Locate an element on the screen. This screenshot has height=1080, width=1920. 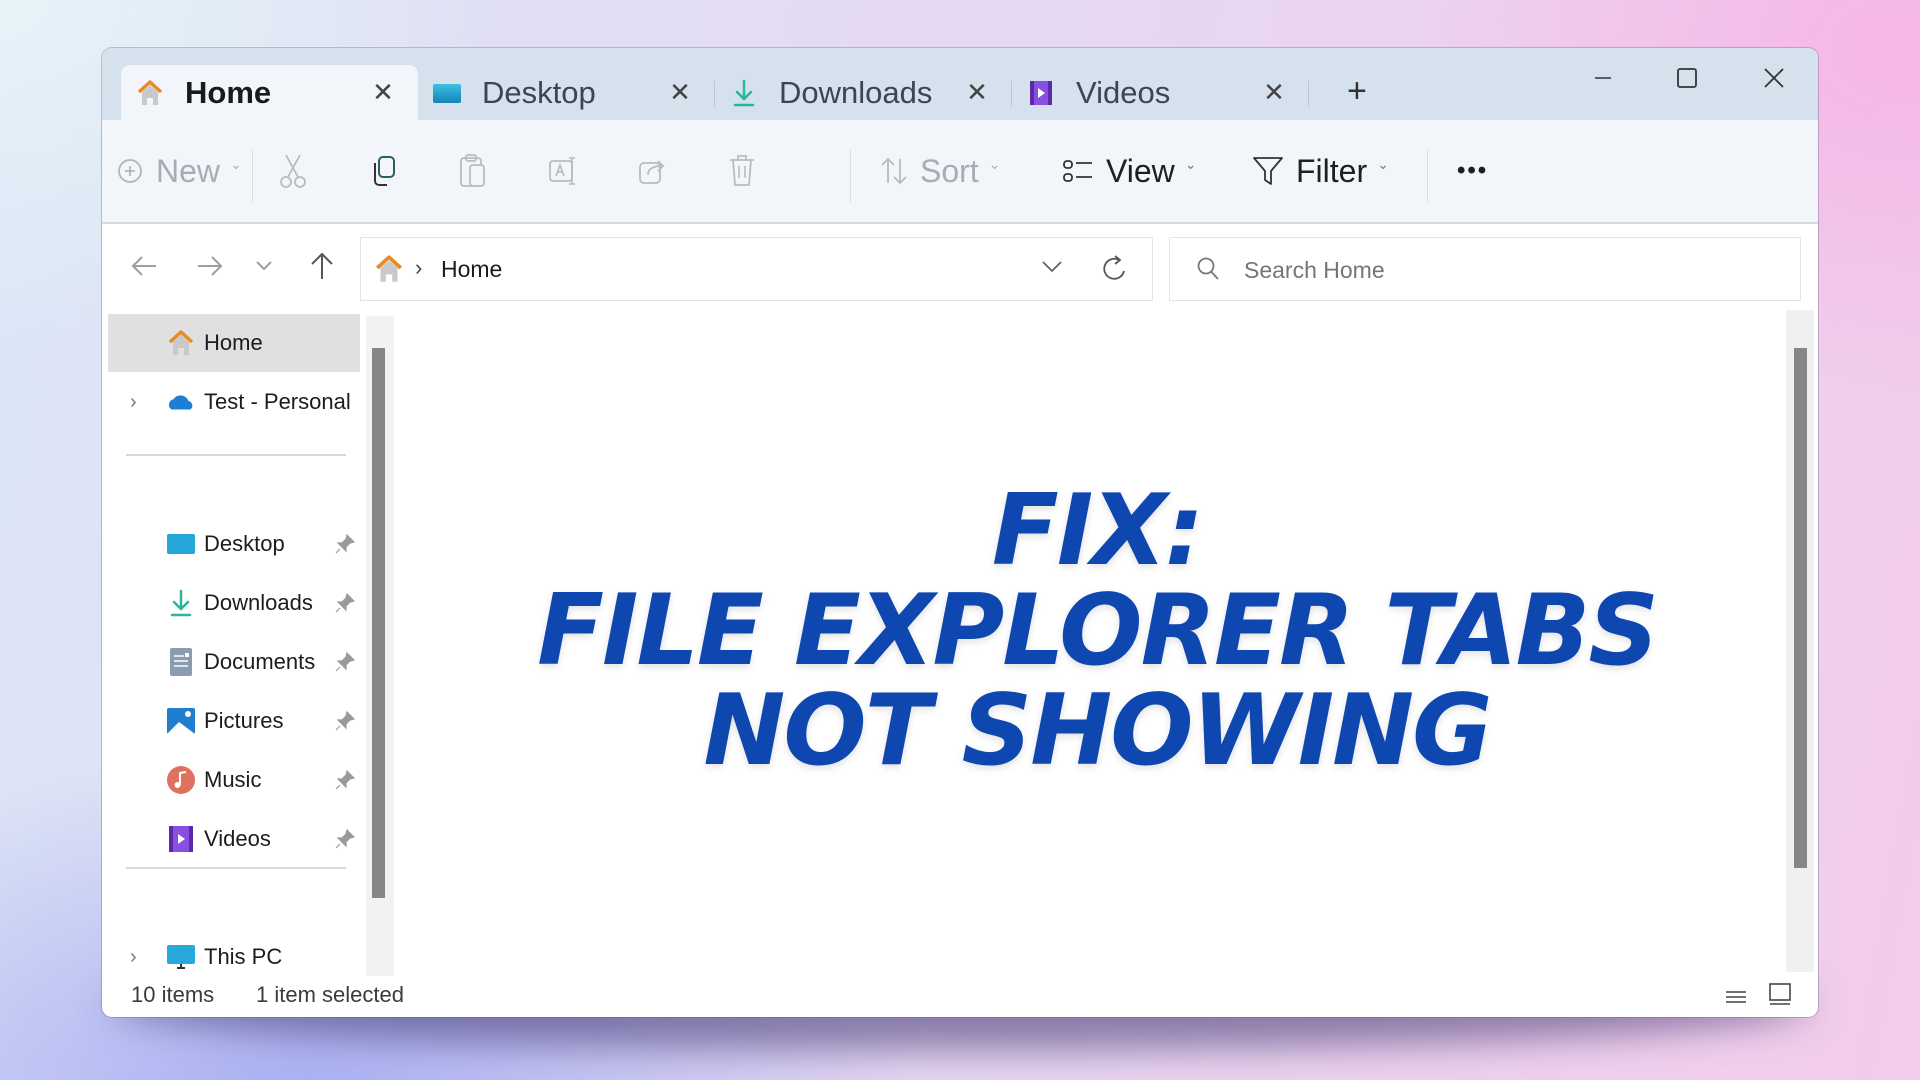
delete-button is located at coordinates (742, 171).